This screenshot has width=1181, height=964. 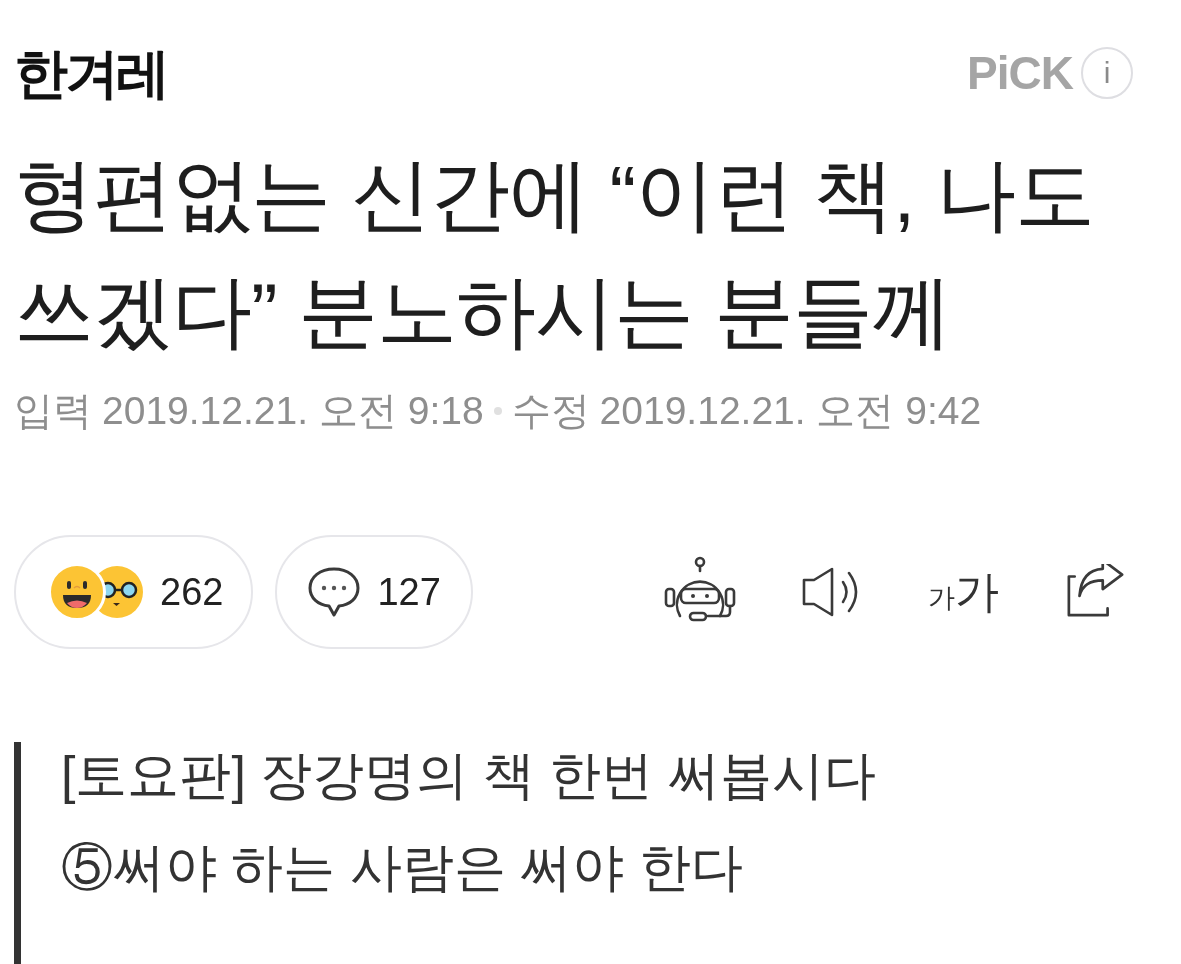 I want to click on subtitle-line: [토요판] 장강명의 책 한번 써봅시다, so click(x=468, y=775).